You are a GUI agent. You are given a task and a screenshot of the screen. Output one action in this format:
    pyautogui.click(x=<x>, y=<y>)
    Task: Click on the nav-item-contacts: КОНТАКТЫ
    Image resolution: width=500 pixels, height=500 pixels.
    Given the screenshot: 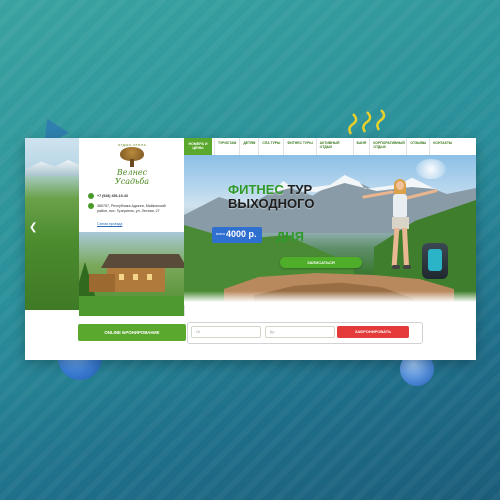 What is the action you would take?
    pyautogui.click(x=442, y=146)
    